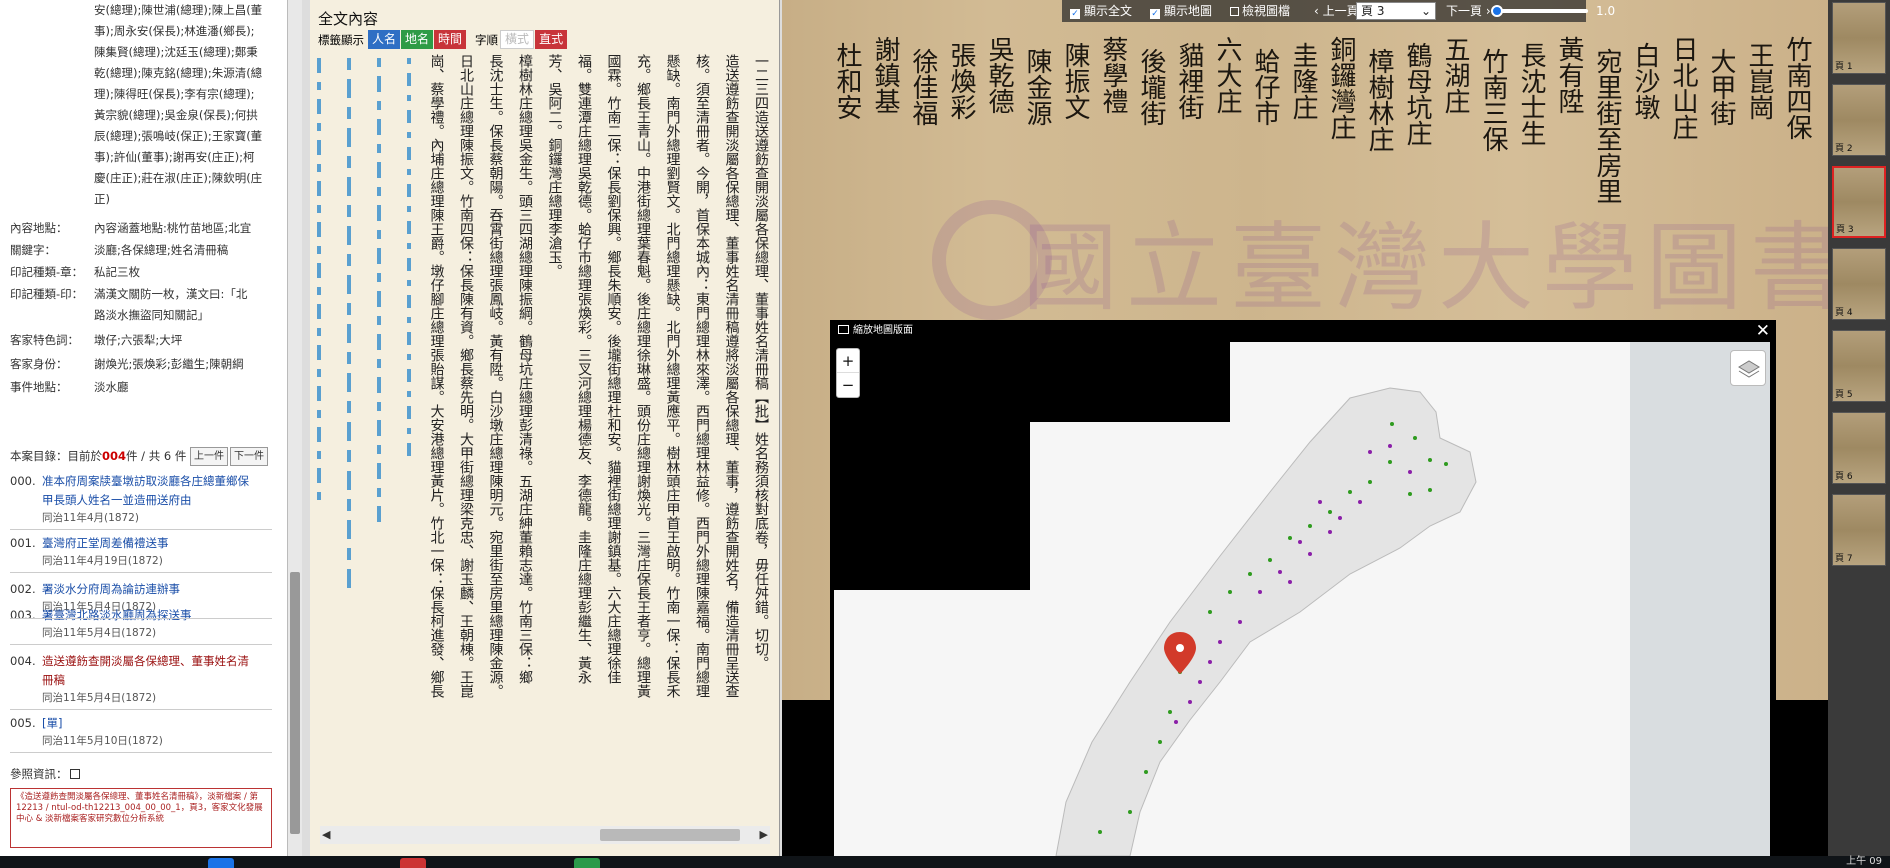  What do you see at coordinates (159, 615) in the screenshot?
I see `case-title-link: 署臺灣北路淡水廳周為探送事` at bounding box center [159, 615].